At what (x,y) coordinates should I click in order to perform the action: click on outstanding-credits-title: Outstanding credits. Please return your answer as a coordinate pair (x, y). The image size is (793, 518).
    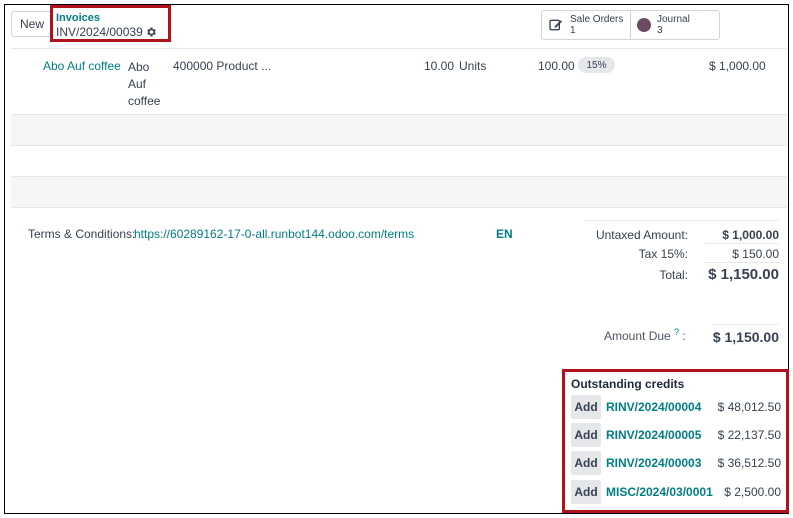
    Looking at the image, I should click on (628, 384).